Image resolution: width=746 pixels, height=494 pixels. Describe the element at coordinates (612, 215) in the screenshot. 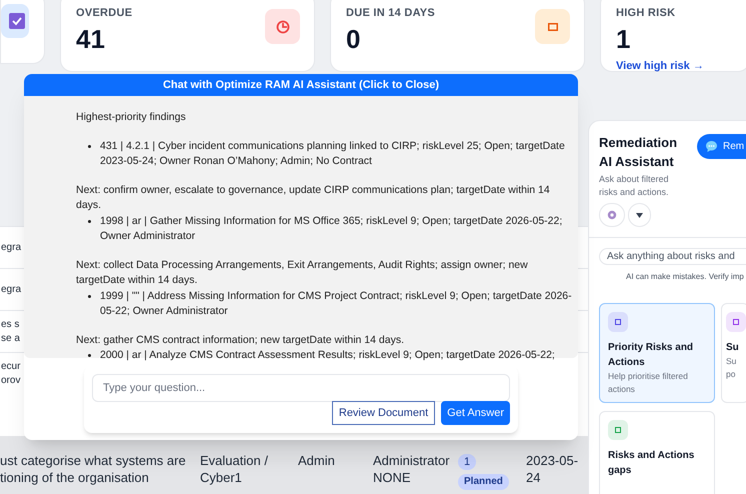

I see `settings-icon` at that location.